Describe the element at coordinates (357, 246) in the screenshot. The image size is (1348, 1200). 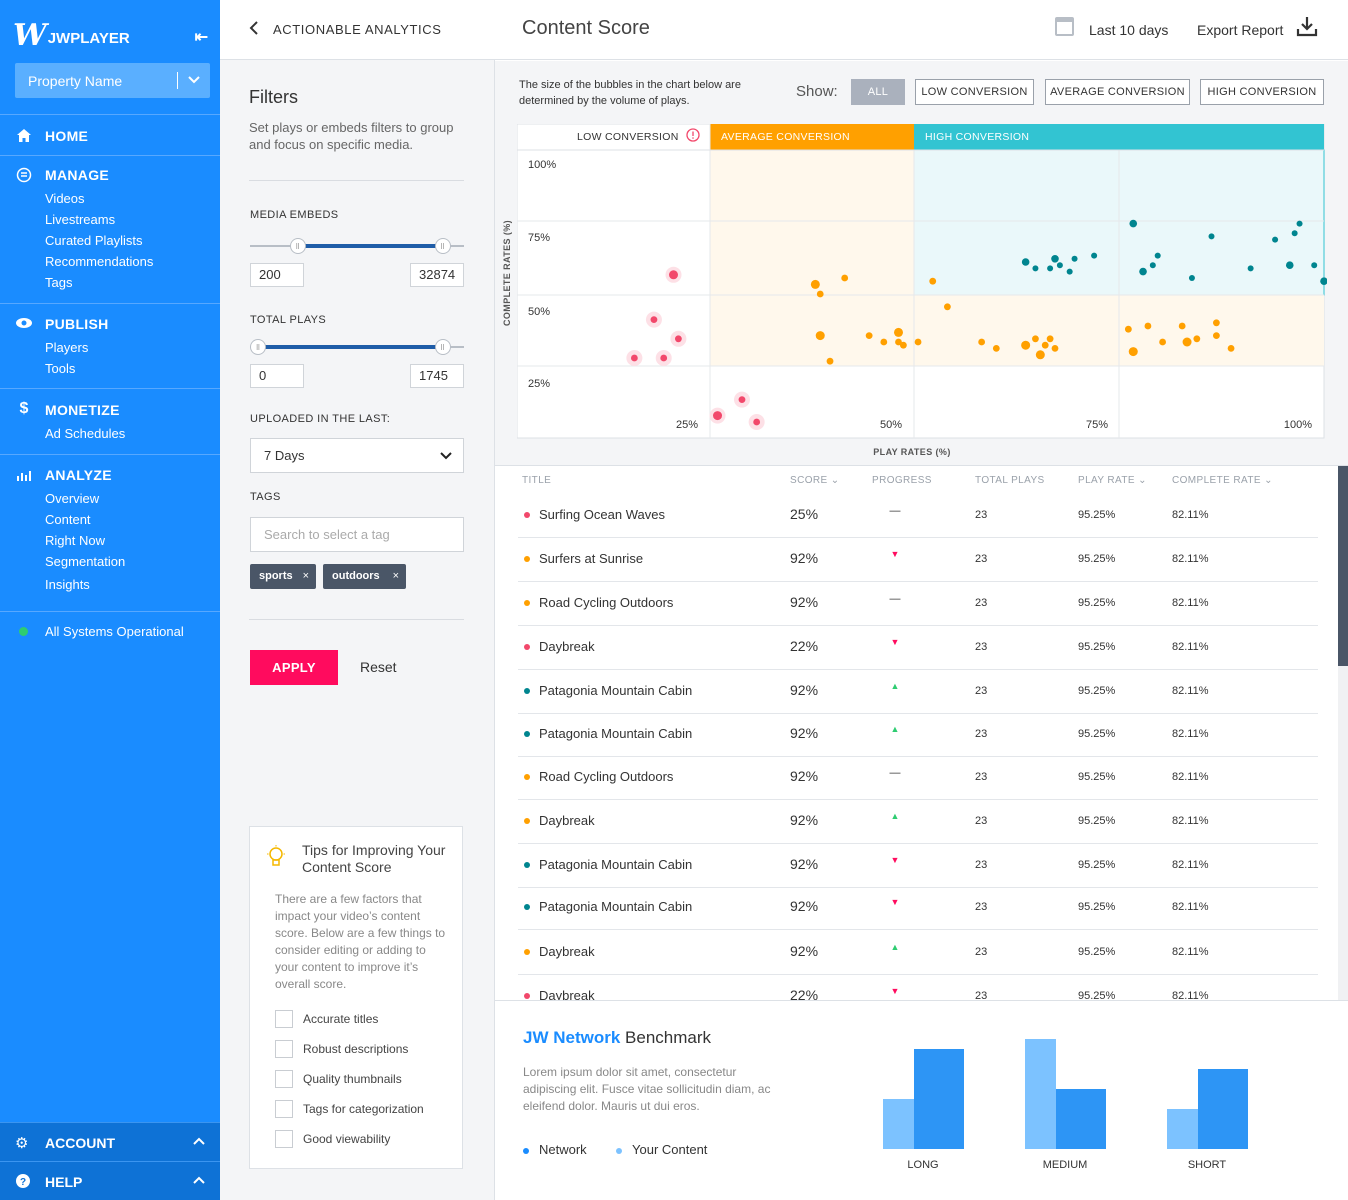
I see `media-embeds-slider: ll ll` at that location.